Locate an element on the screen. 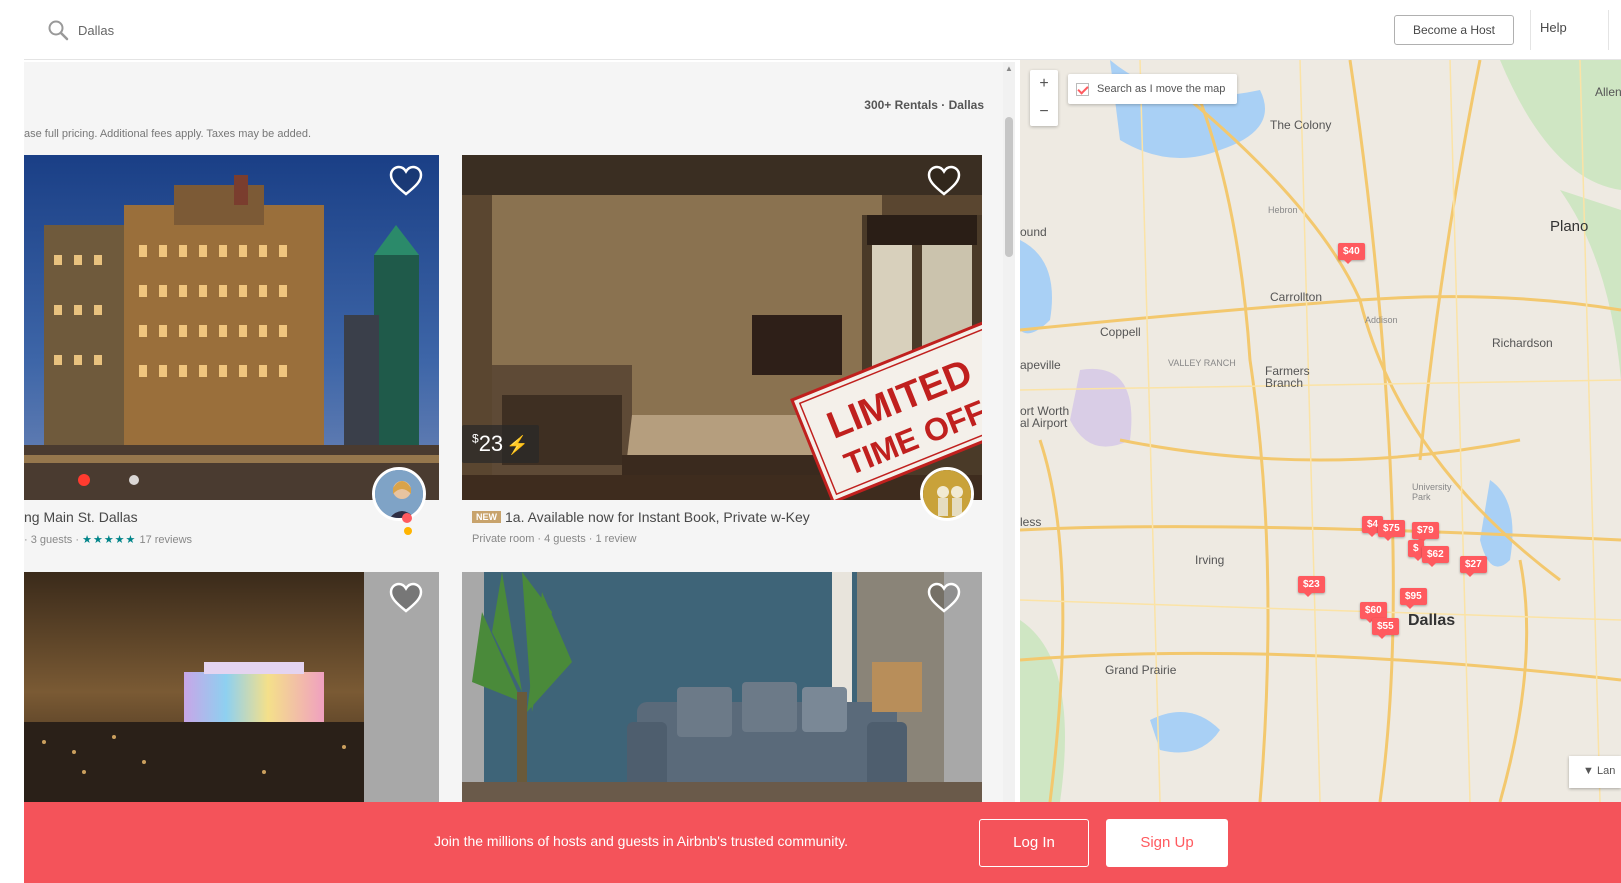 This screenshot has height=883, width=1621. search-as-move-toggle: Search as I move the map is located at coordinates (1153, 89).